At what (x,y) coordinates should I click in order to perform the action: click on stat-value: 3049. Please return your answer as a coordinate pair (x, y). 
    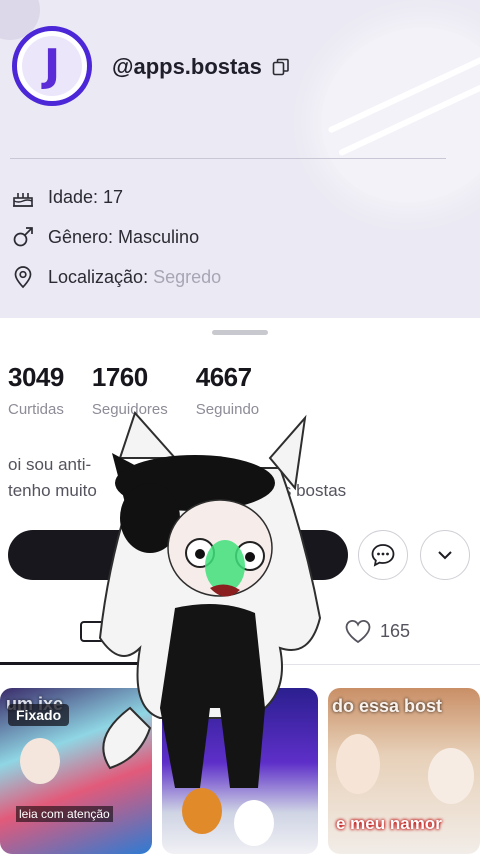
    Looking at the image, I should click on (36, 377).